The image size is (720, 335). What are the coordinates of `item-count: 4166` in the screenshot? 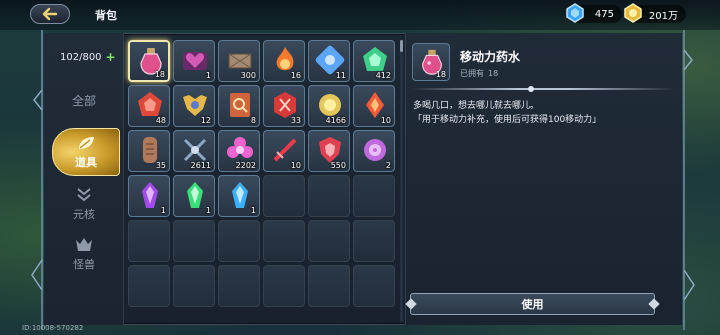 It's located at (335, 120).